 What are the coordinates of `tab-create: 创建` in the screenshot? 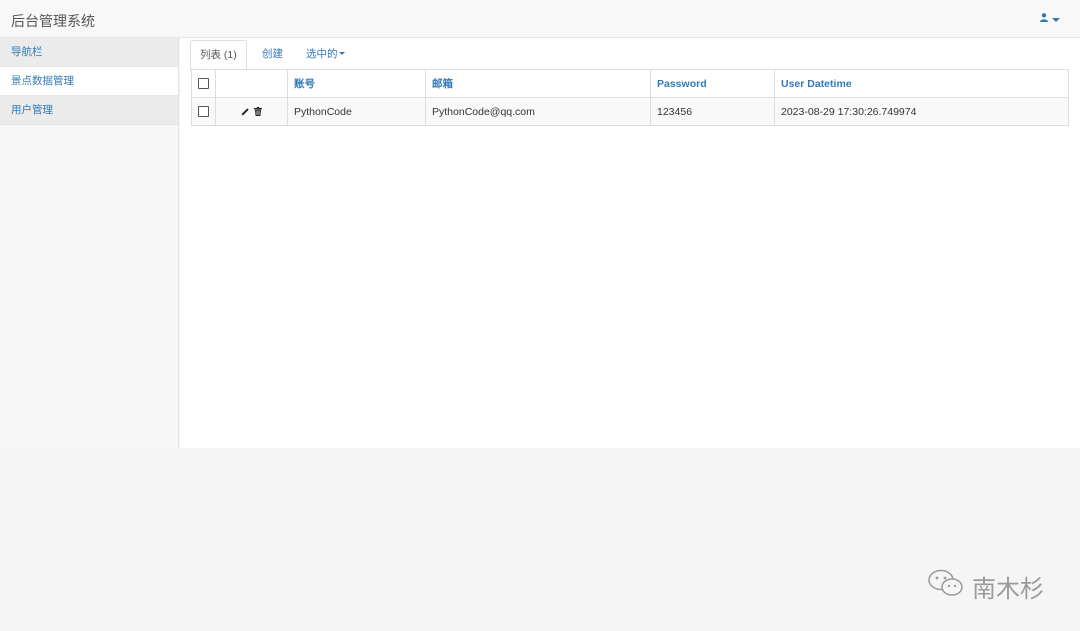 It's located at (272, 55).